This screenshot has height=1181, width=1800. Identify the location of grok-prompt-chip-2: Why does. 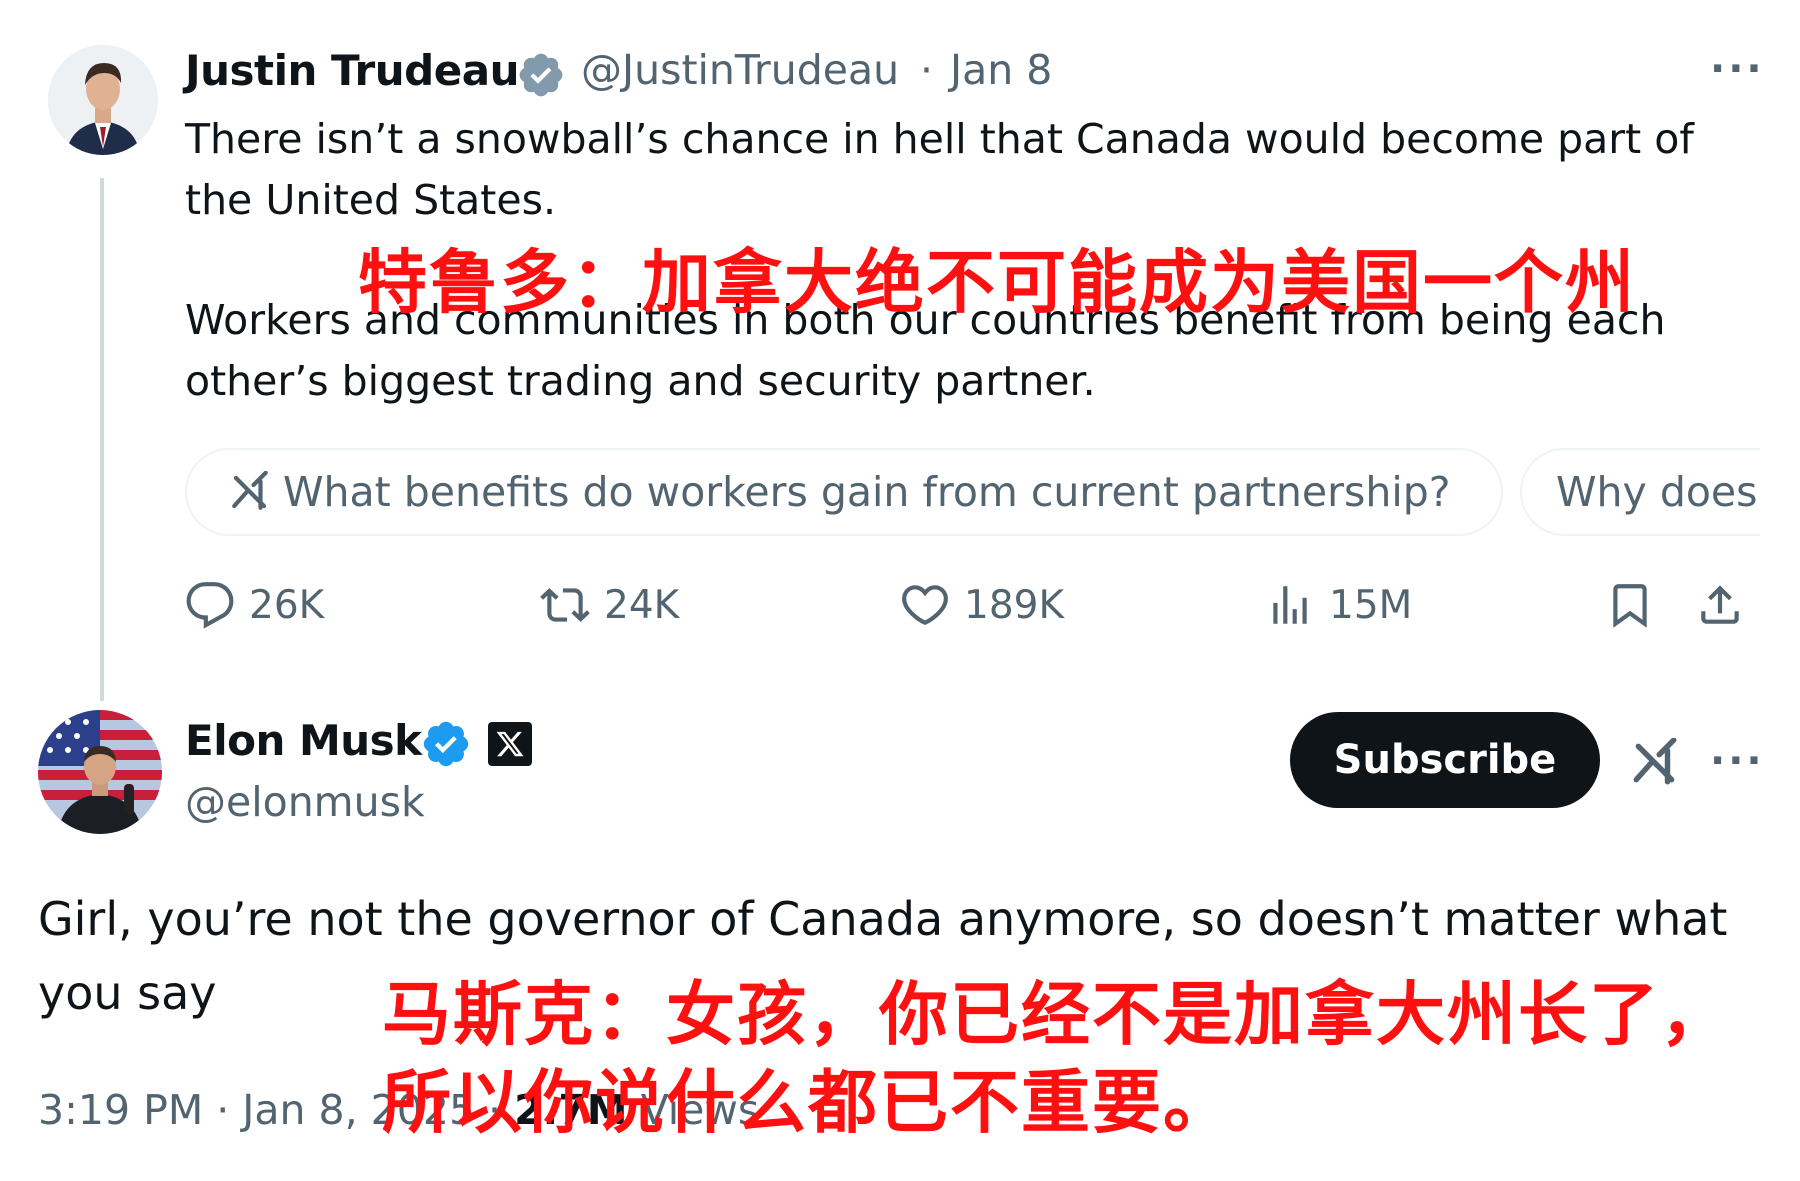
(1640, 492).